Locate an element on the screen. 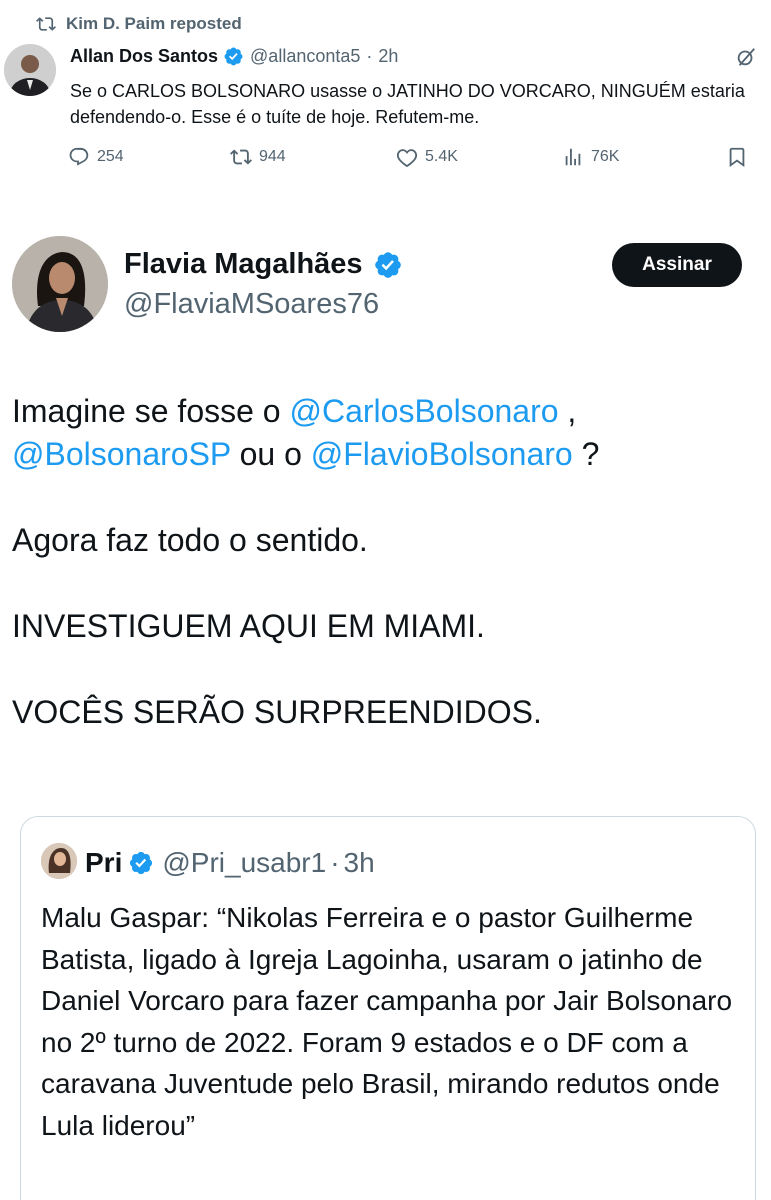  repost-count: 944 is located at coordinates (272, 156).